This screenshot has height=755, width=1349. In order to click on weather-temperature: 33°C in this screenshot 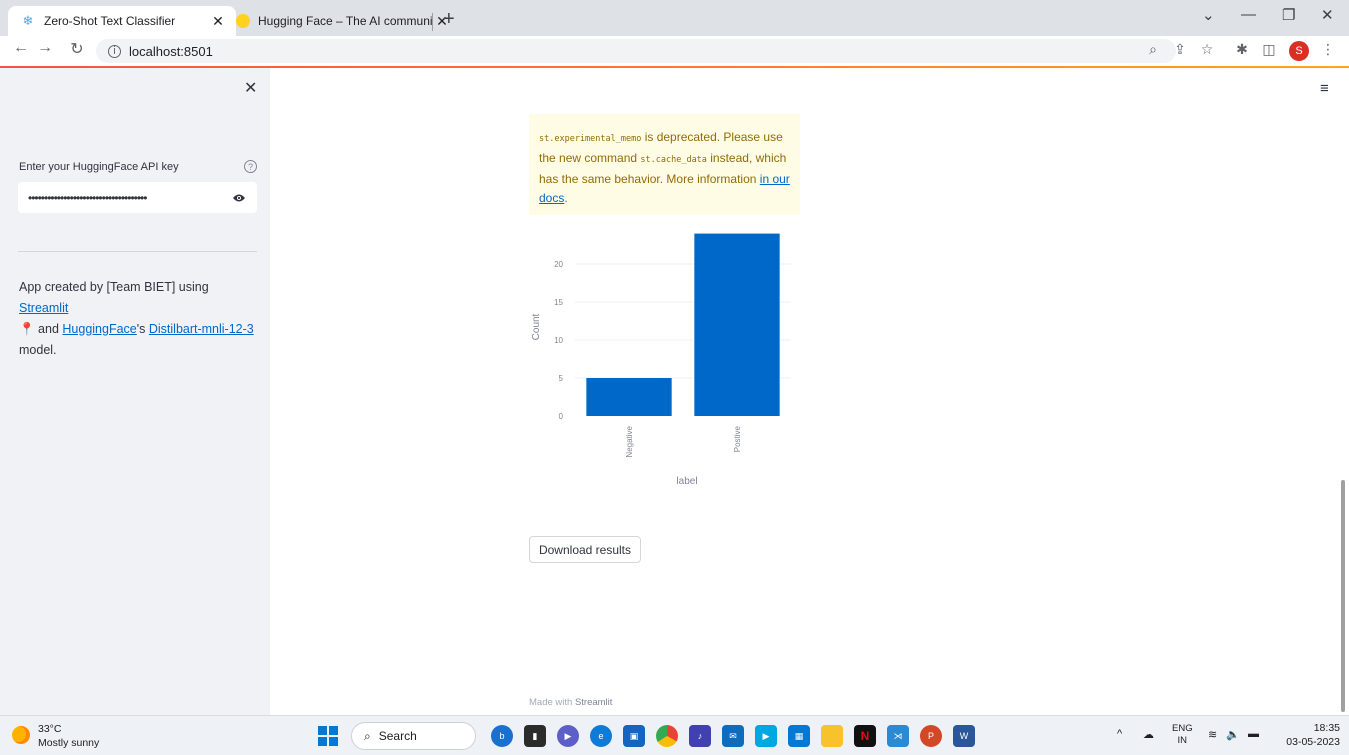, I will do `click(49, 729)`.